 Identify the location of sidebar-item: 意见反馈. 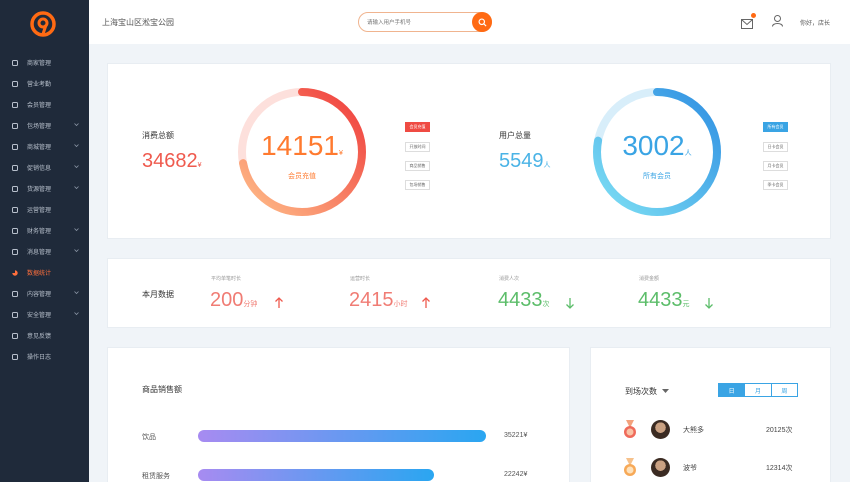
(44, 335).